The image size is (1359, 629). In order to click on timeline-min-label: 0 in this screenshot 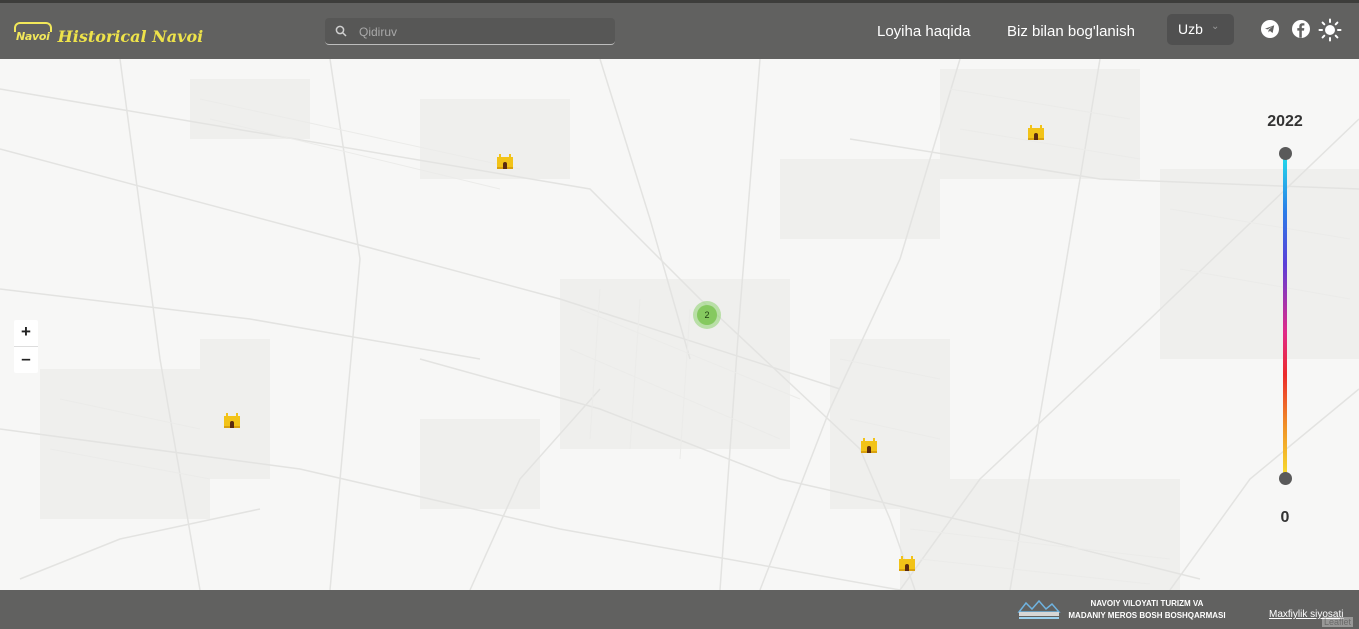, I will do `click(1285, 517)`.